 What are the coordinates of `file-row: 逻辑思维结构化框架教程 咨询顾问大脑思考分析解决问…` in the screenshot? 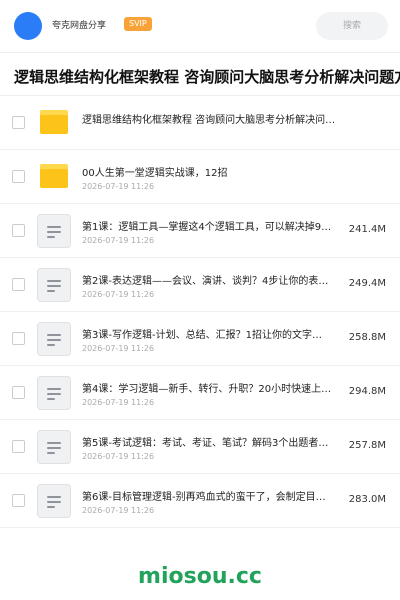 It's located at (200, 123).